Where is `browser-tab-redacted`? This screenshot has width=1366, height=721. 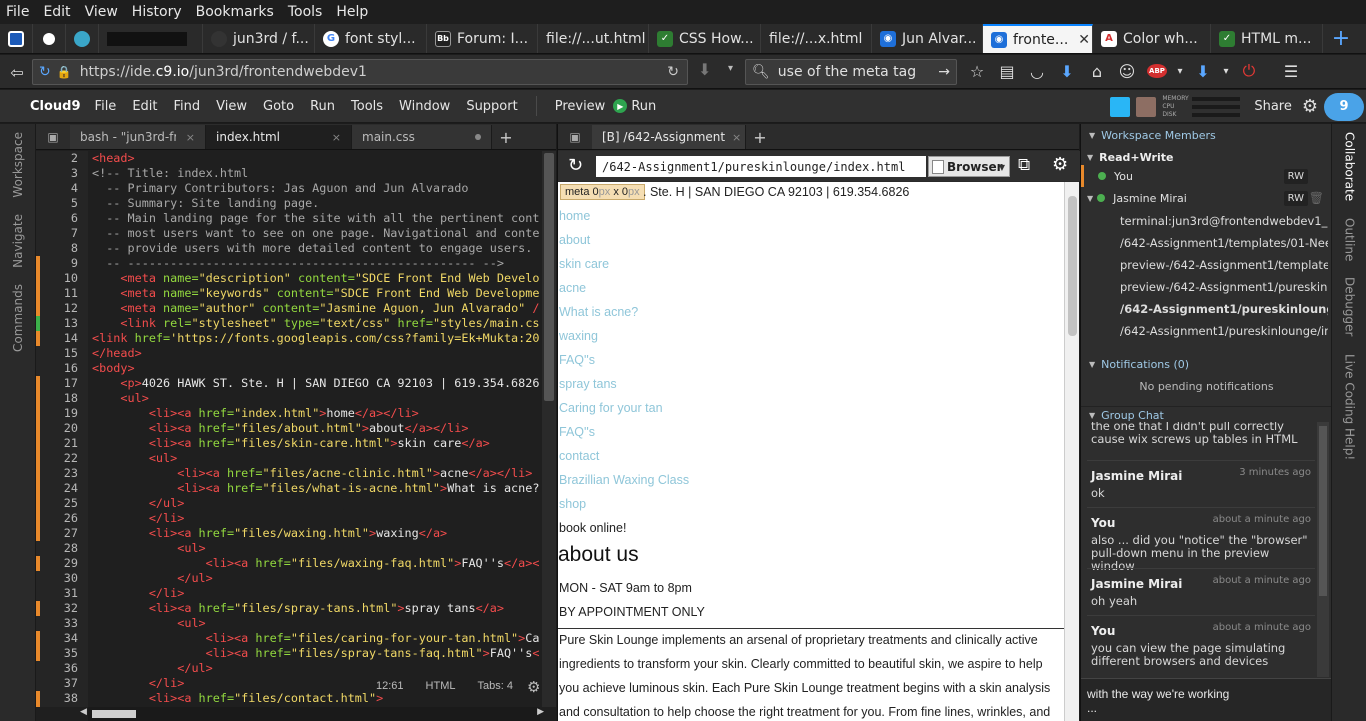
browser-tab-redacted is located at coordinates (151, 38).